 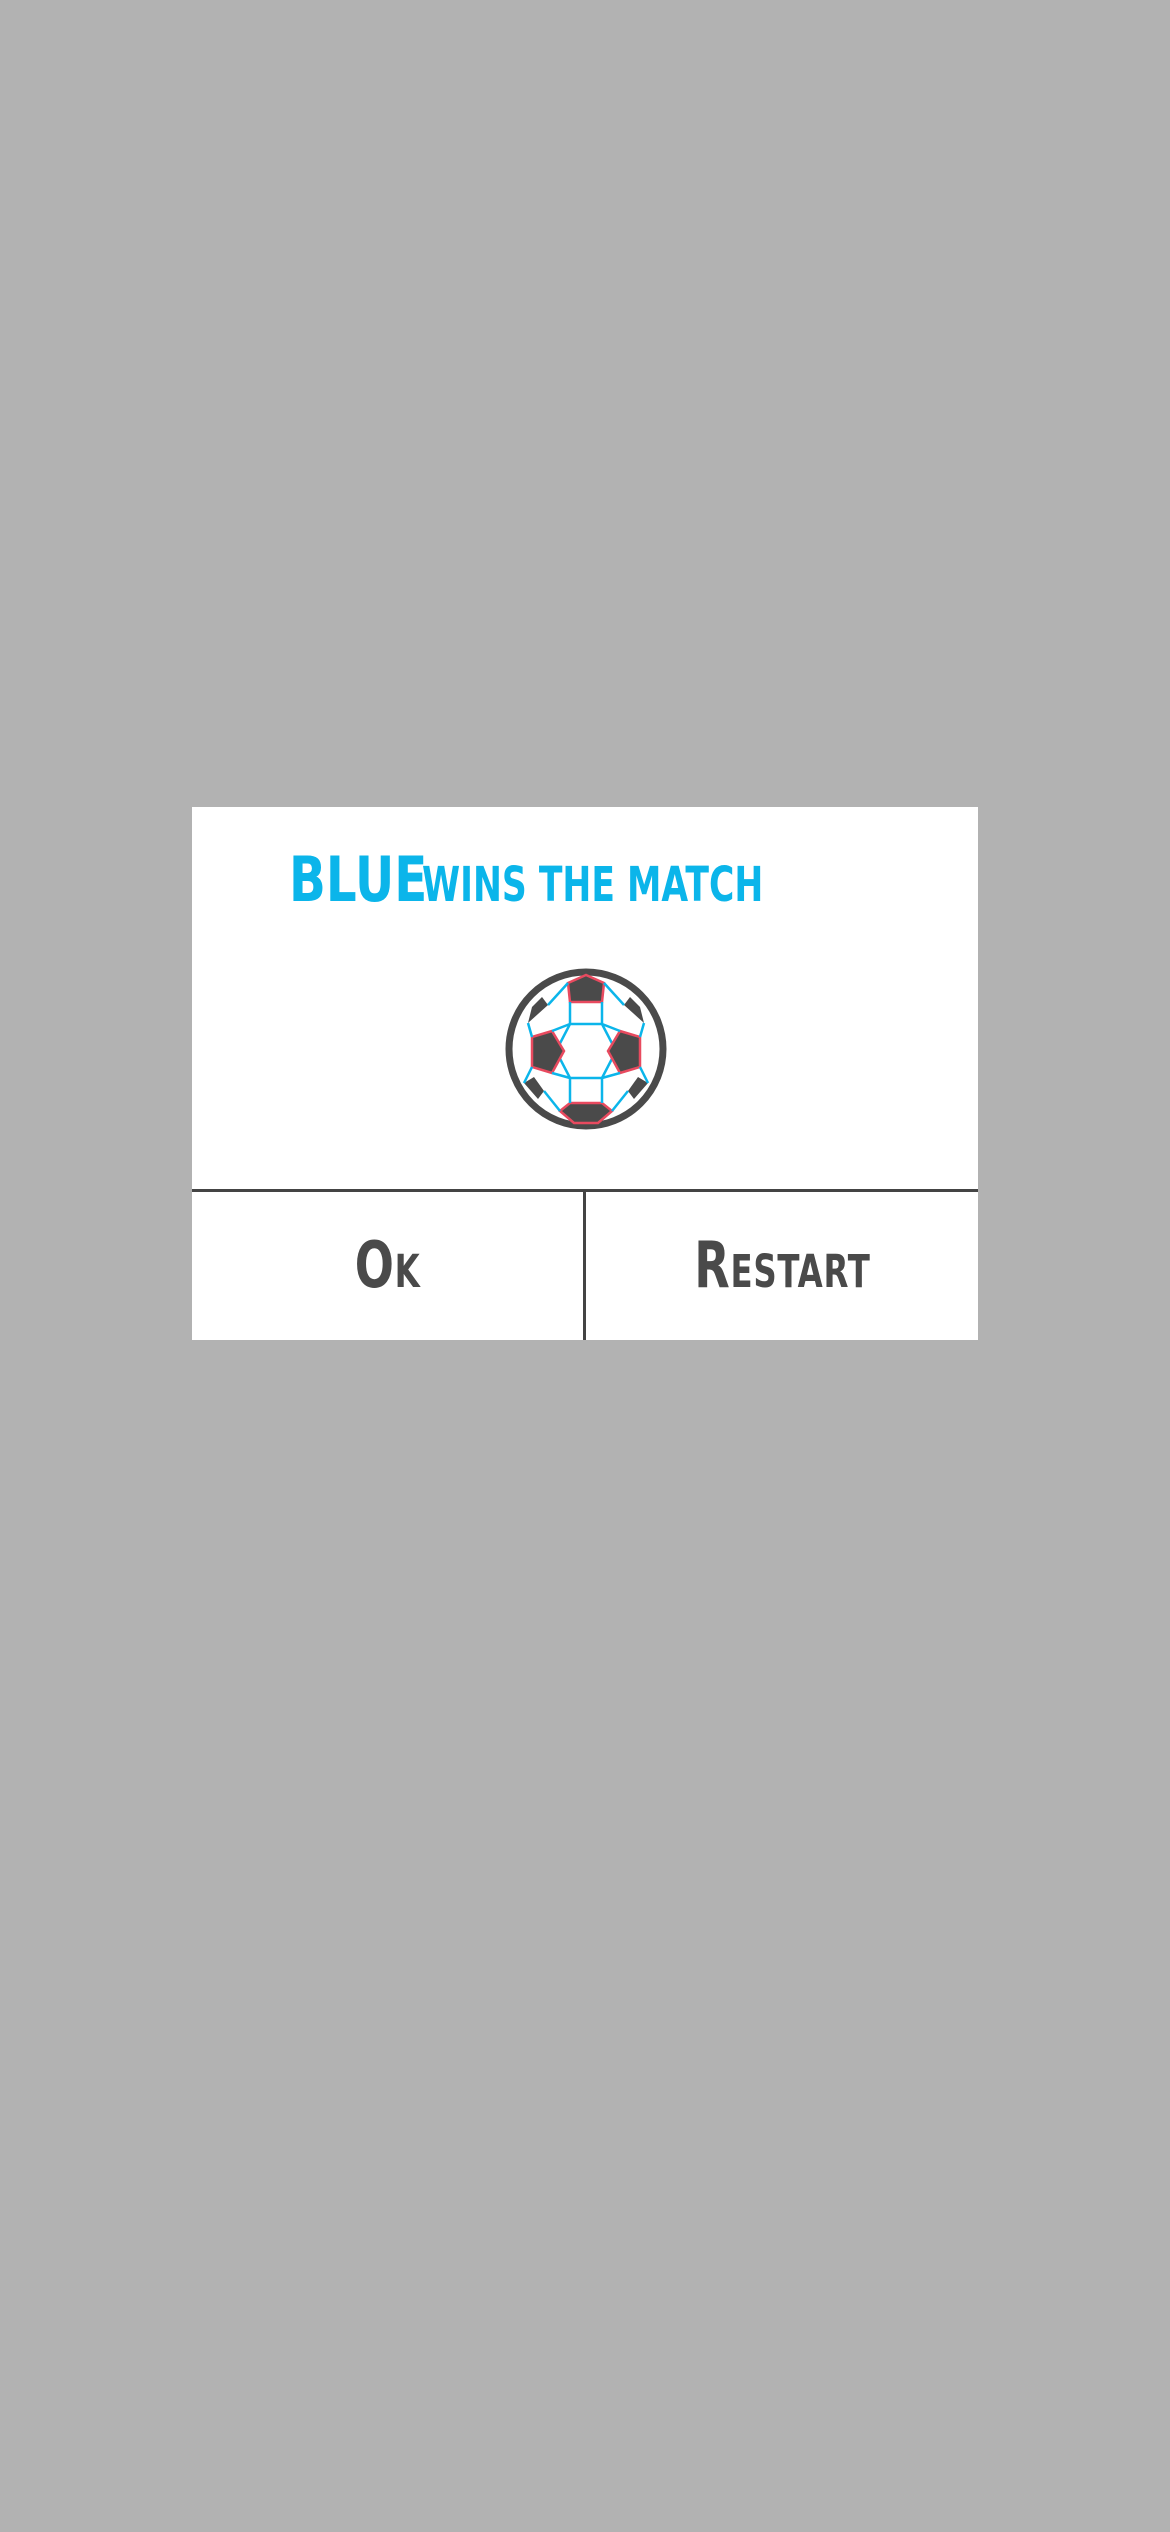 I want to click on dialog-title: BLUE wins the match, so click(x=585, y=880).